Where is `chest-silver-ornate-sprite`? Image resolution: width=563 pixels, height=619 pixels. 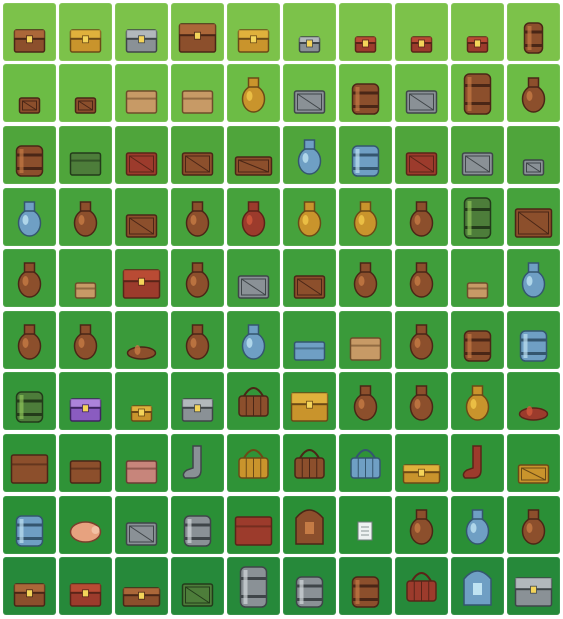
chest-silver-ornate-sprite is located at coordinates (533, 592).